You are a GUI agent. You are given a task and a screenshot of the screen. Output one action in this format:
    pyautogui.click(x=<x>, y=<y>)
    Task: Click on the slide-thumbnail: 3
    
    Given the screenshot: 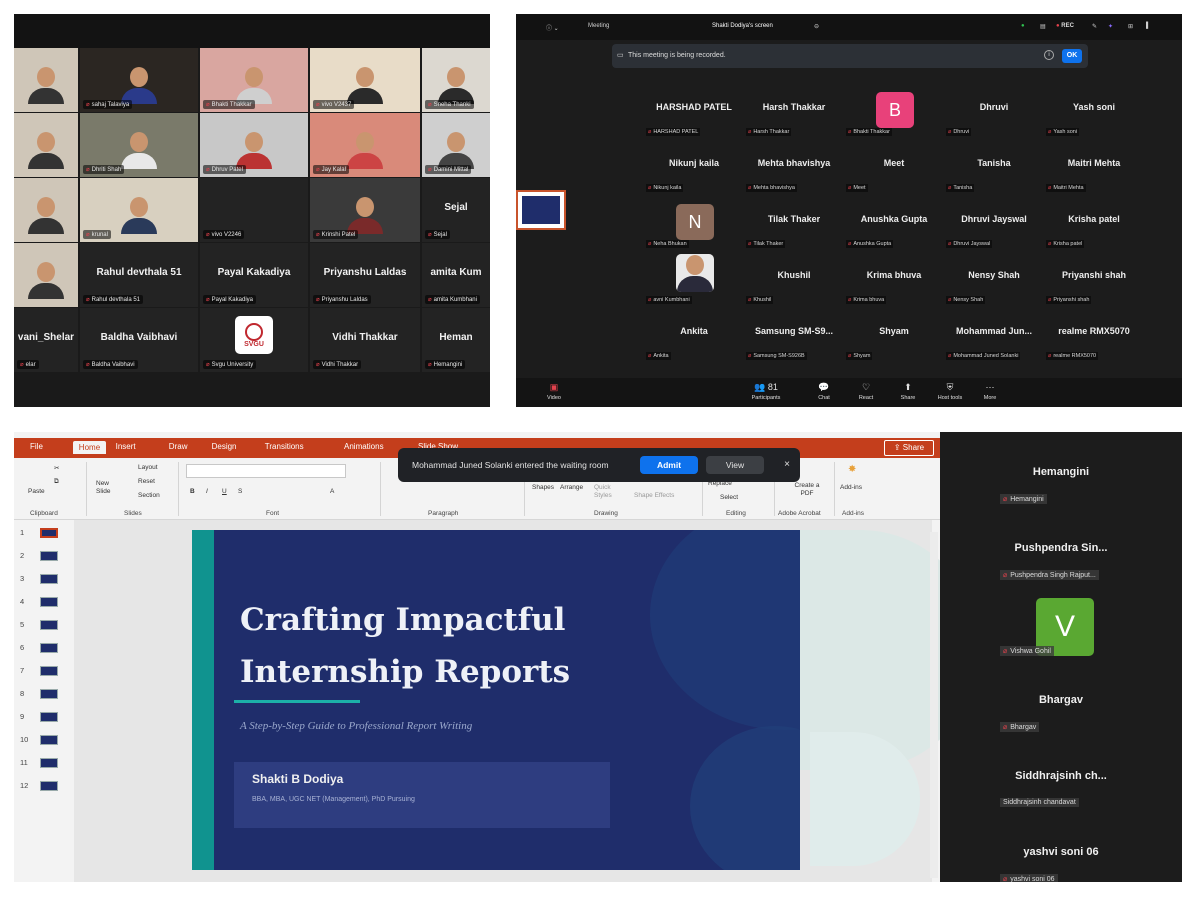 What is the action you would take?
    pyautogui.click(x=43, y=579)
    